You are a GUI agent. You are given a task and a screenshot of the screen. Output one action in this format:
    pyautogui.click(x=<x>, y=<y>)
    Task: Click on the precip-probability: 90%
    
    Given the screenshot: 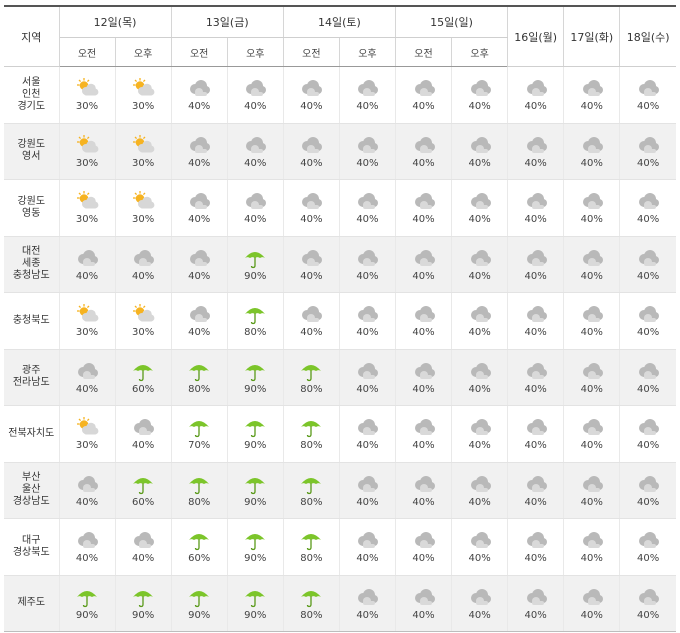 What is the action you would take?
    pyautogui.click(x=199, y=615)
    